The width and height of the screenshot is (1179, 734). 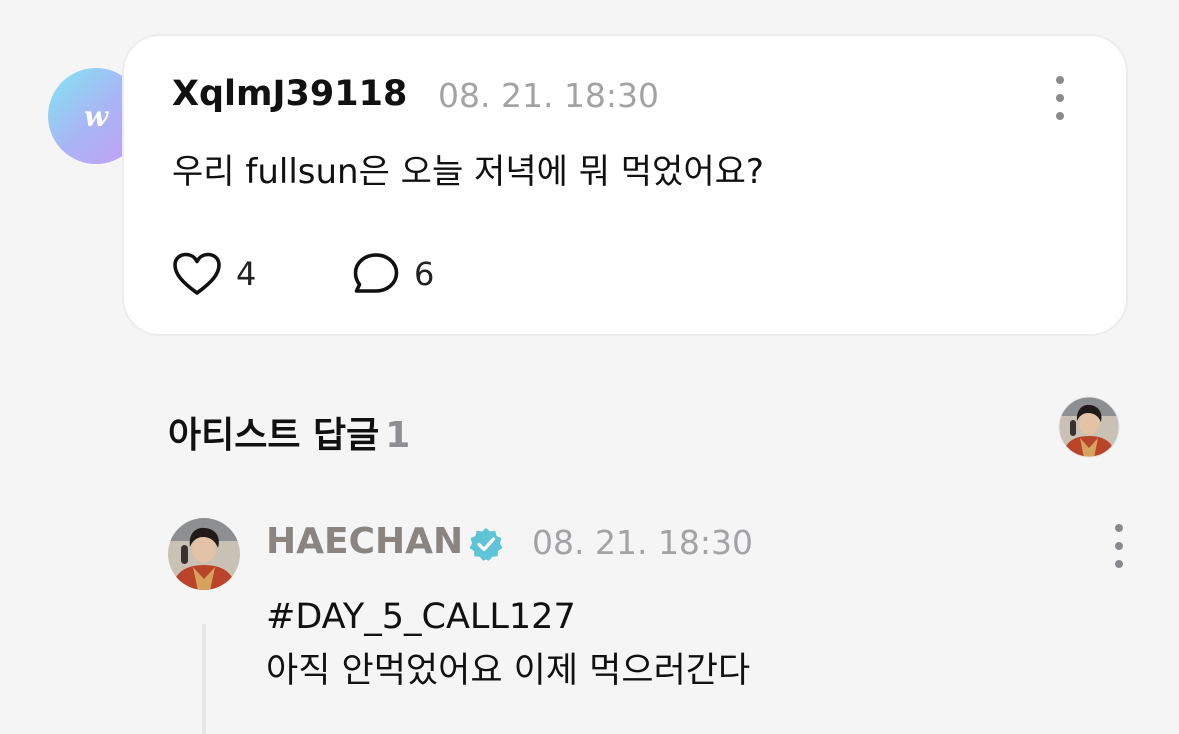 What do you see at coordinates (96, 116) in the screenshot?
I see `avatar-letter: w` at bounding box center [96, 116].